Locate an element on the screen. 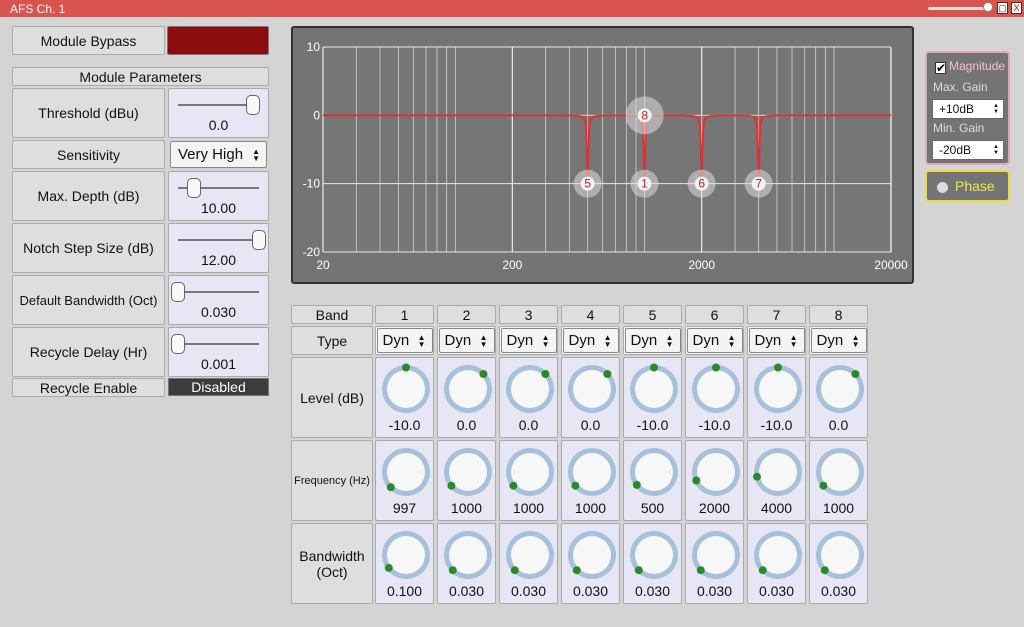 The width and height of the screenshot is (1024, 627). default-bandwidth-control: 0.030 is located at coordinates (218, 300).